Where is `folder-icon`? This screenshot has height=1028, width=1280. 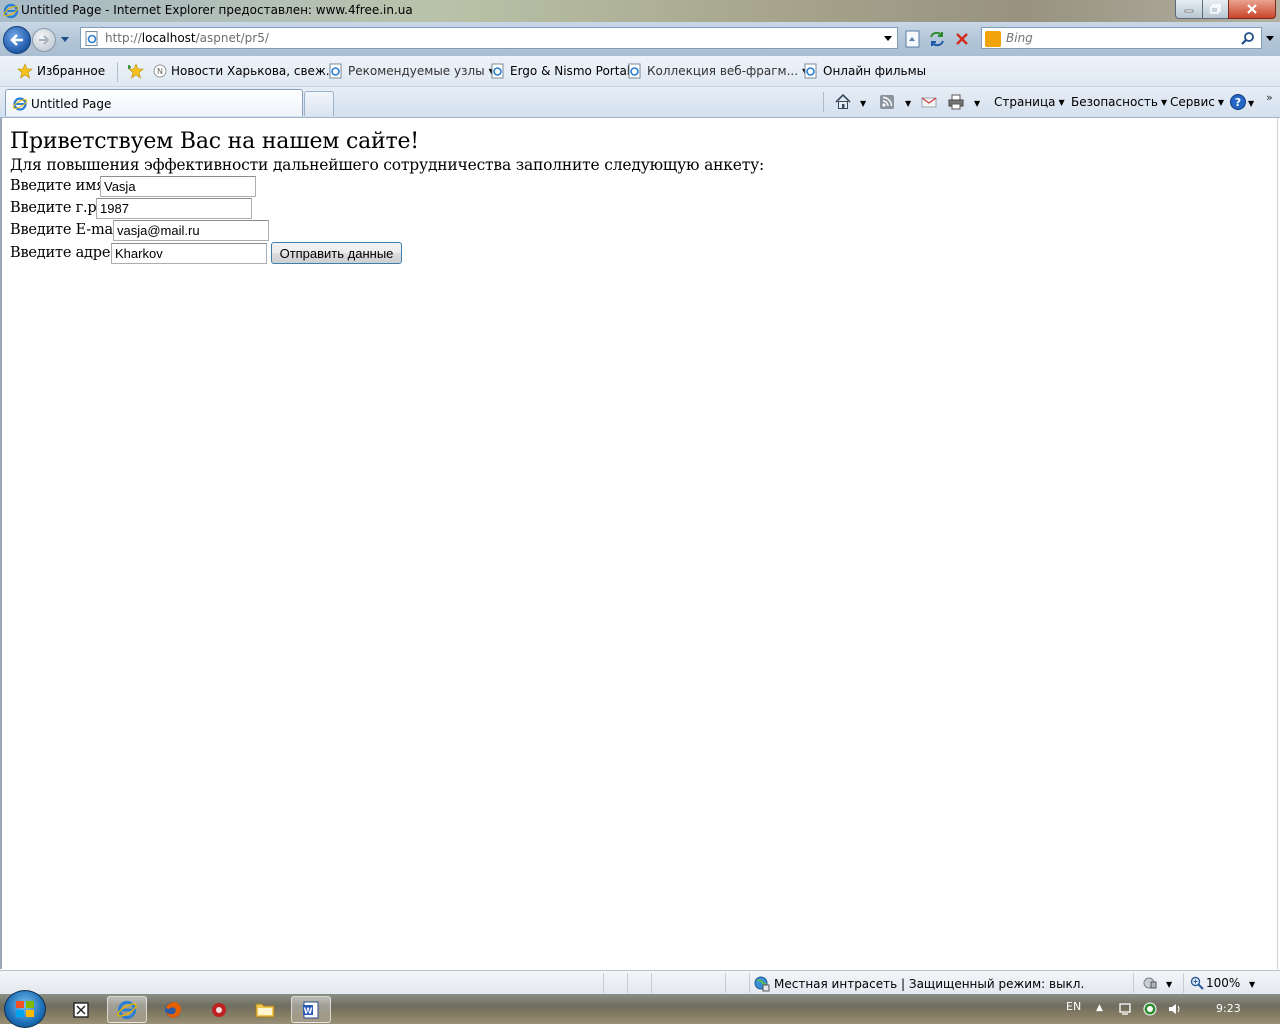
folder-icon is located at coordinates (265, 1010).